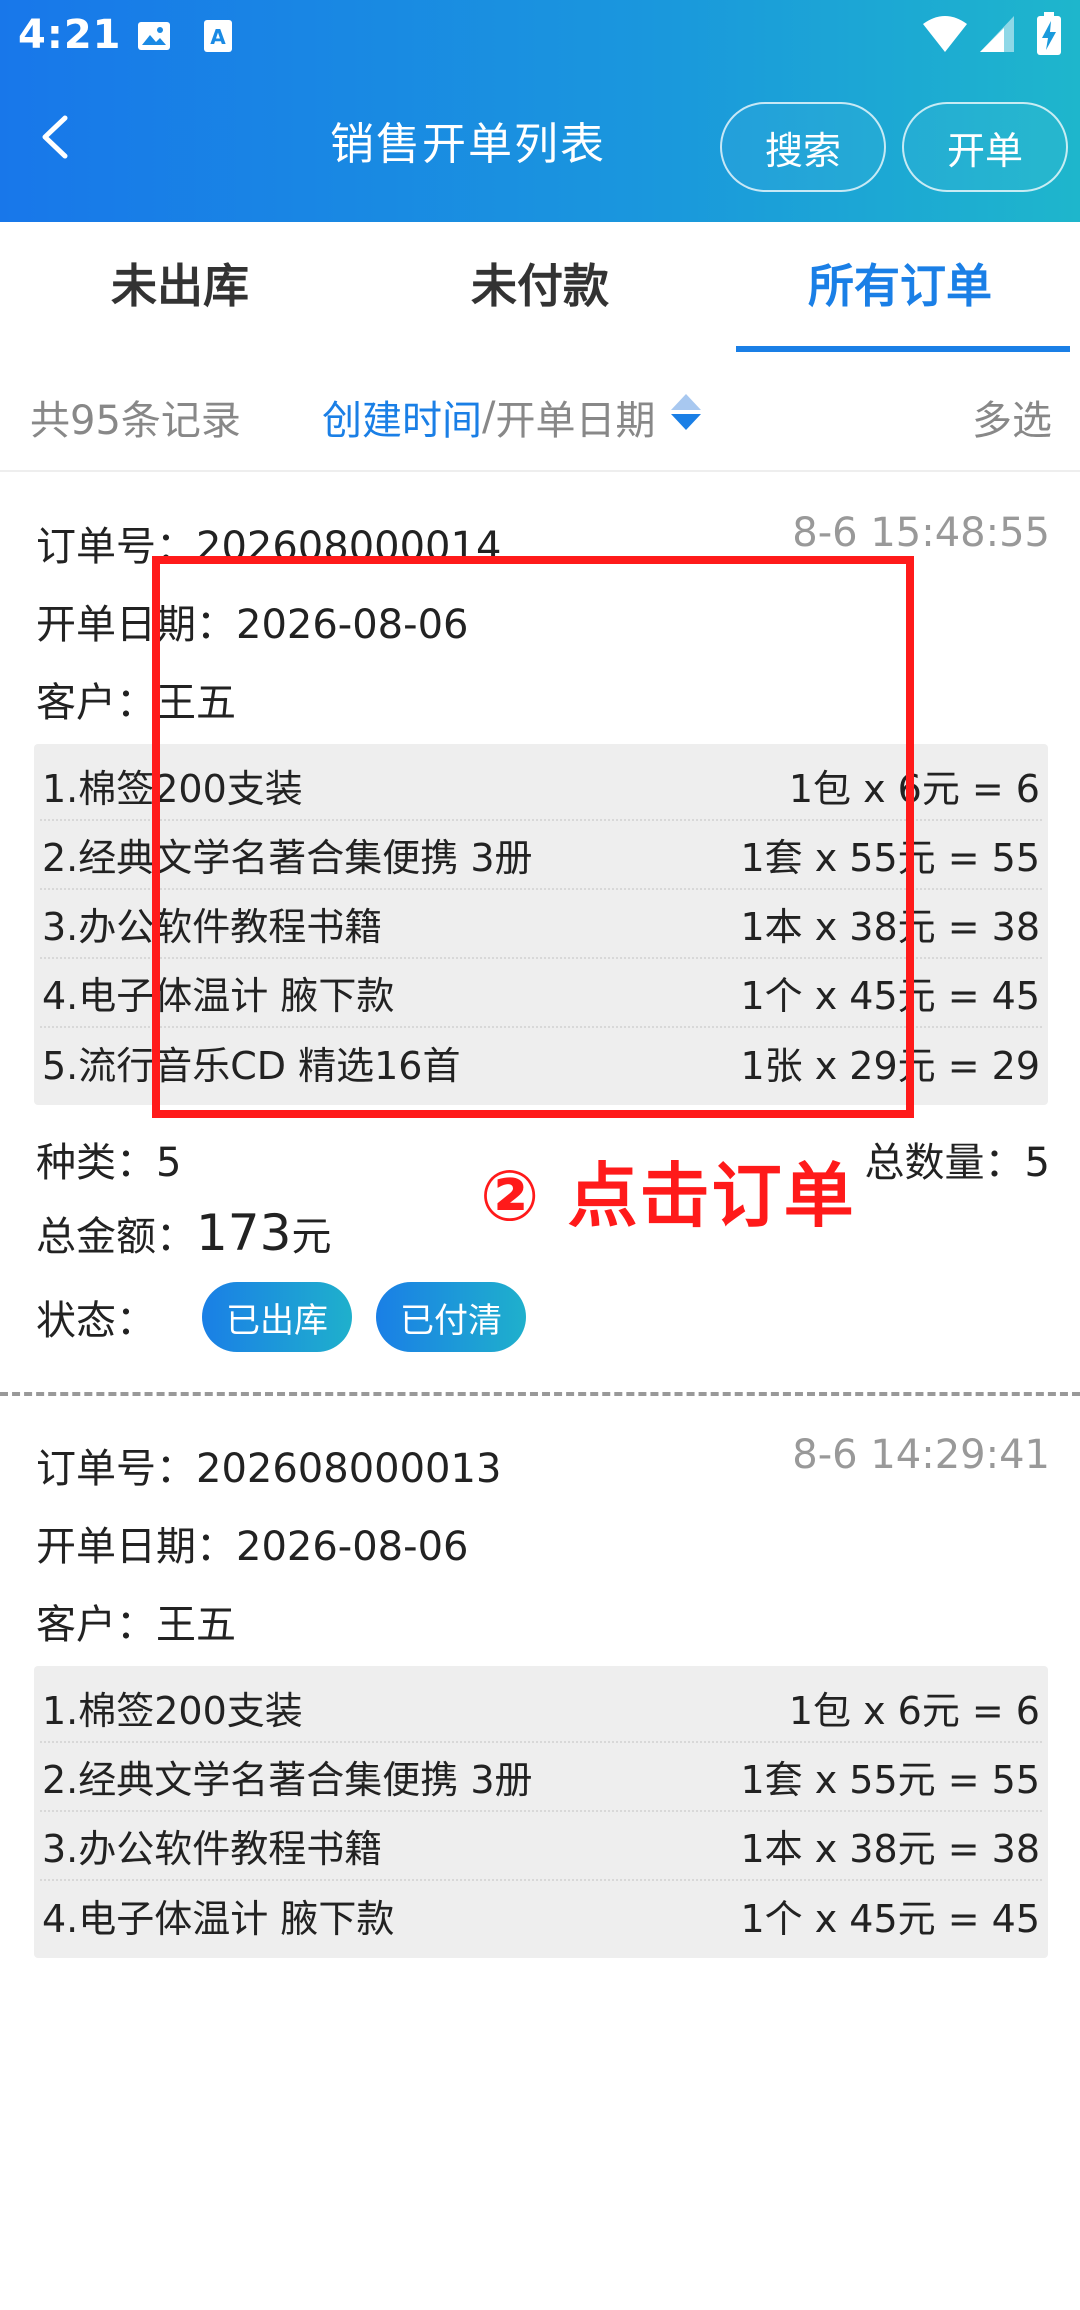 Image resolution: width=1080 pixels, height=2310 pixels. I want to click on sort-toggle: 创建时间 / 开单日期, so click(512, 417).